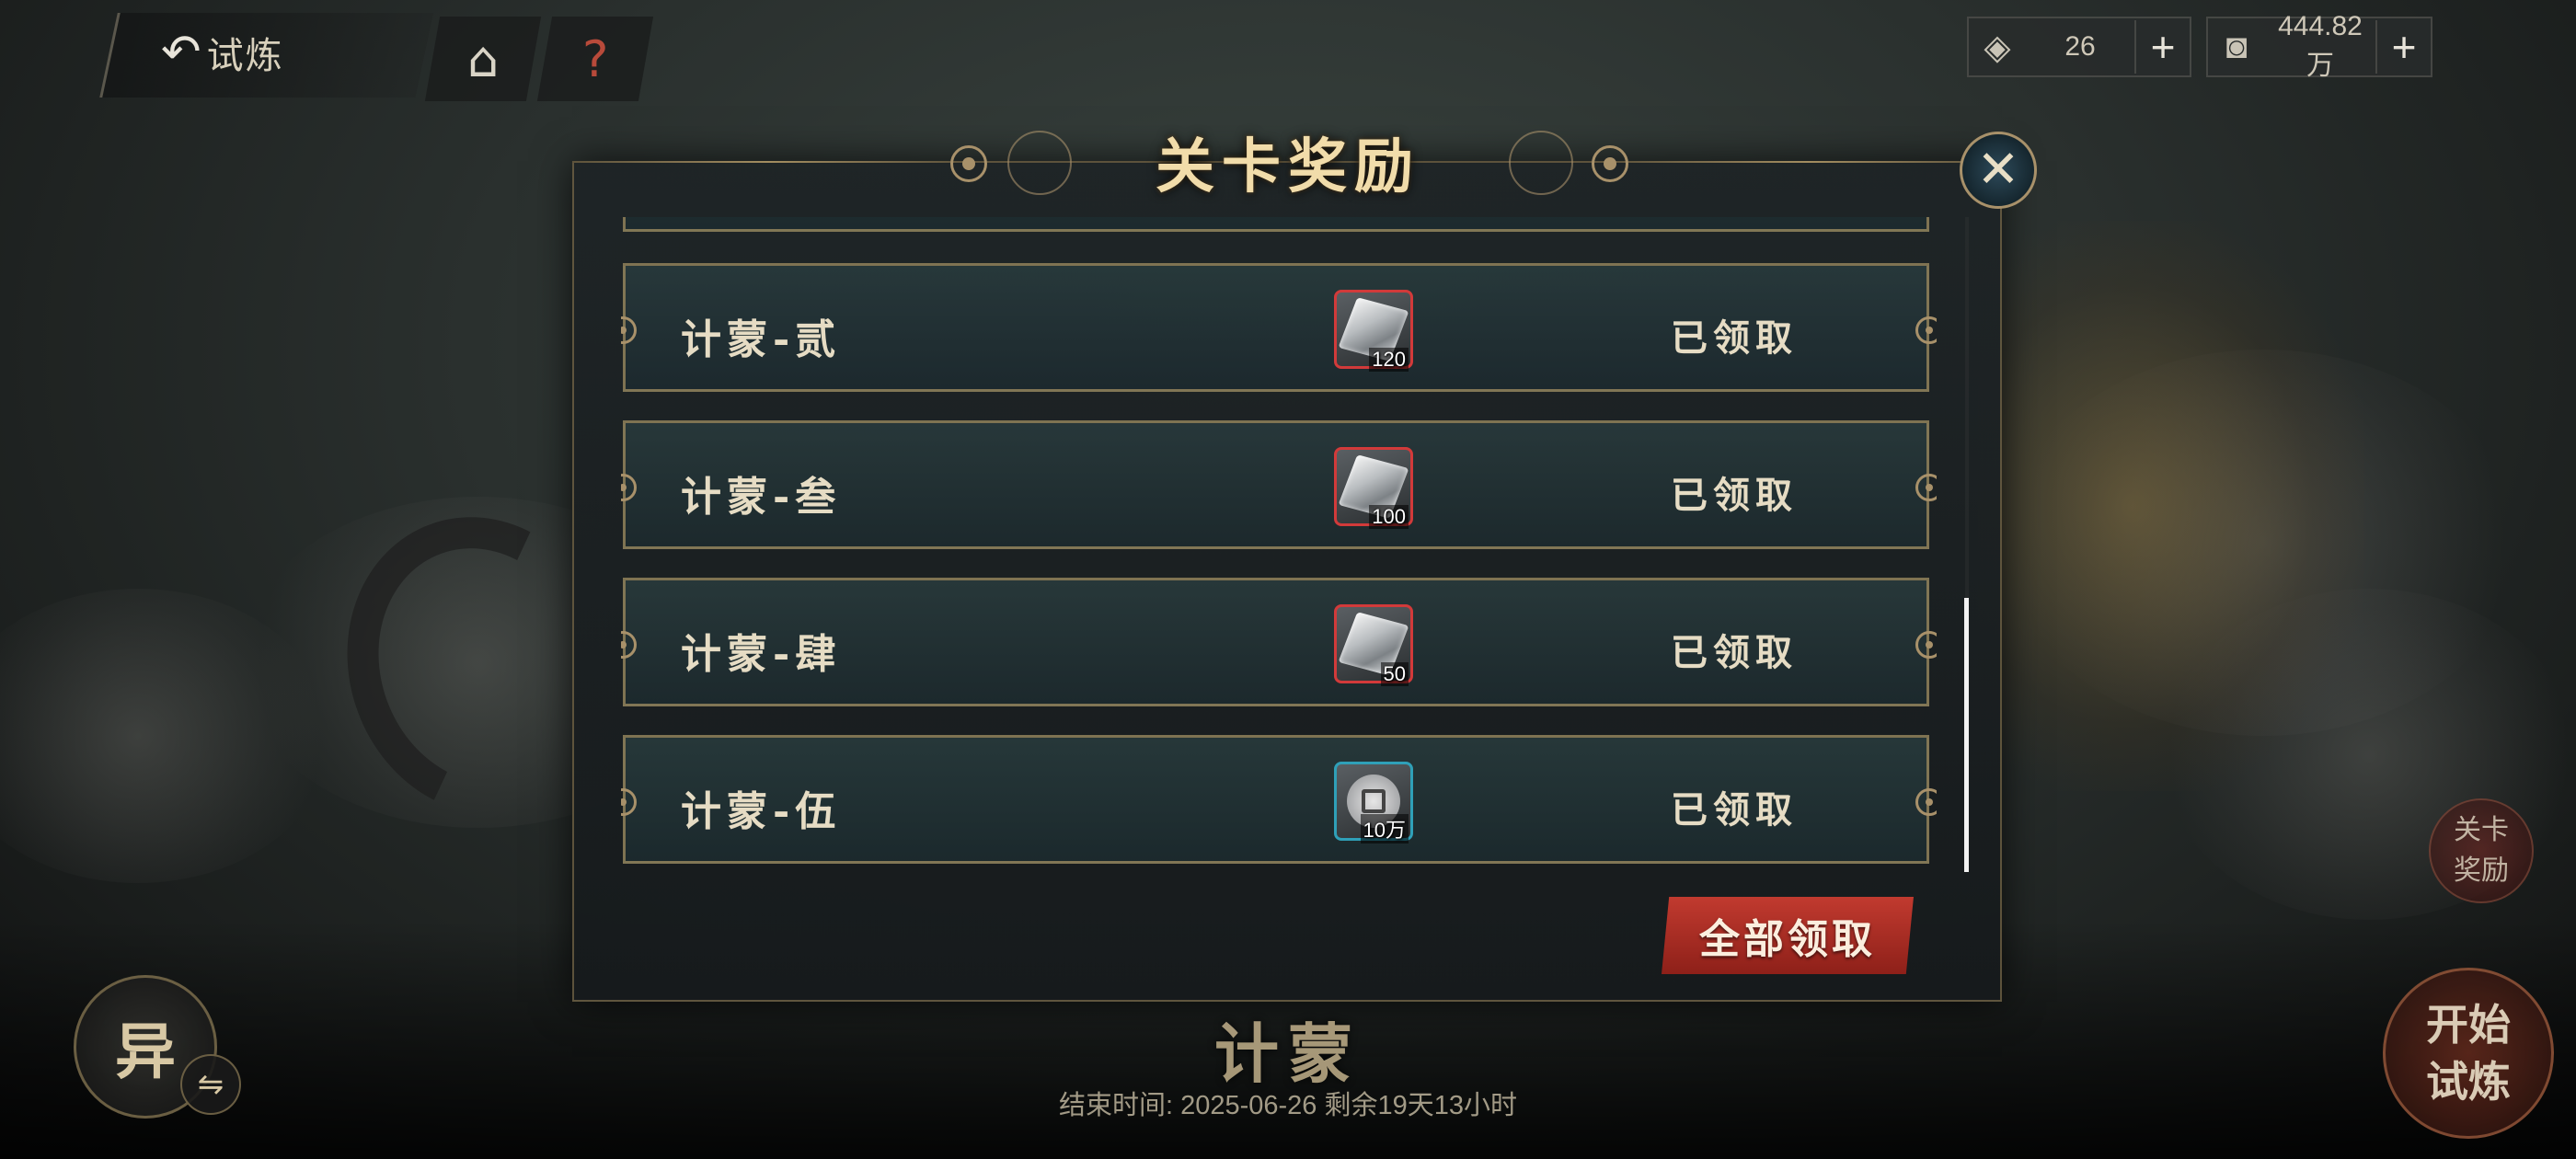  I want to click on reward-row: 计蒙-叁 100 已领取, so click(1279, 484).